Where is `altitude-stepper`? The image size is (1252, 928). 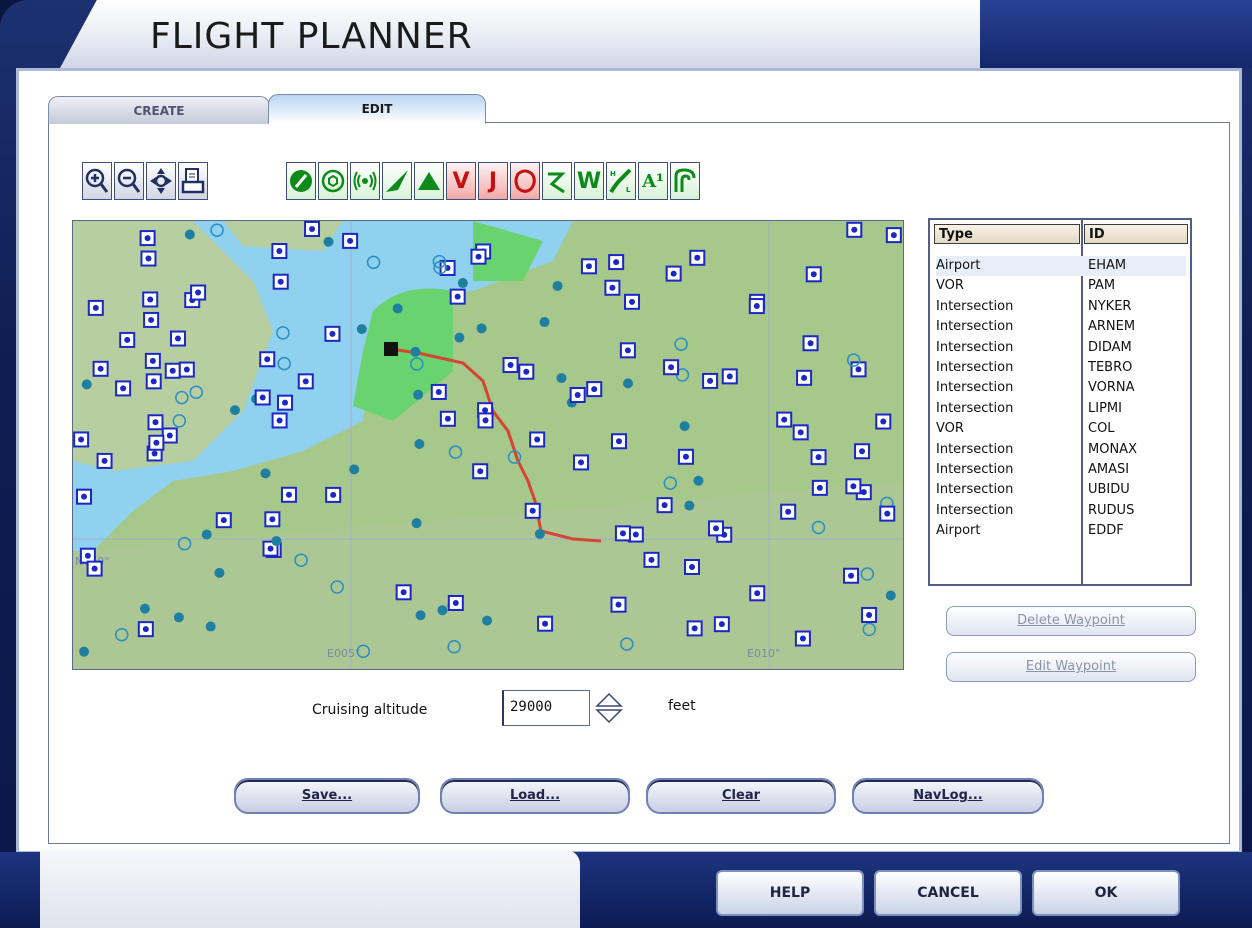
altitude-stepper is located at coordinates (609, 708).